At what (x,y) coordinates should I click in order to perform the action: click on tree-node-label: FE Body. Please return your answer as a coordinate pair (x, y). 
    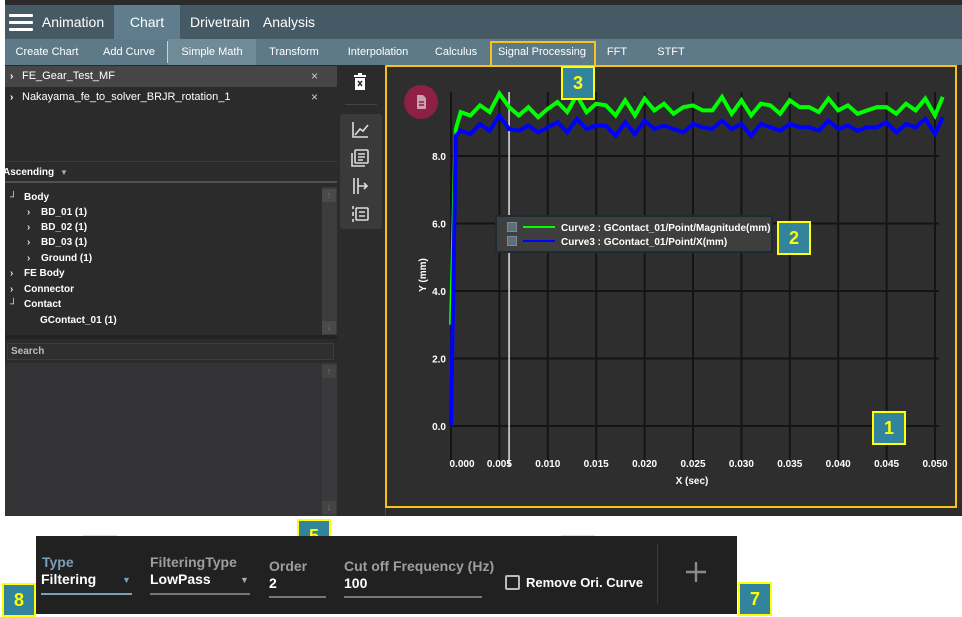
    Looking at the image, I should click on (44, 273).